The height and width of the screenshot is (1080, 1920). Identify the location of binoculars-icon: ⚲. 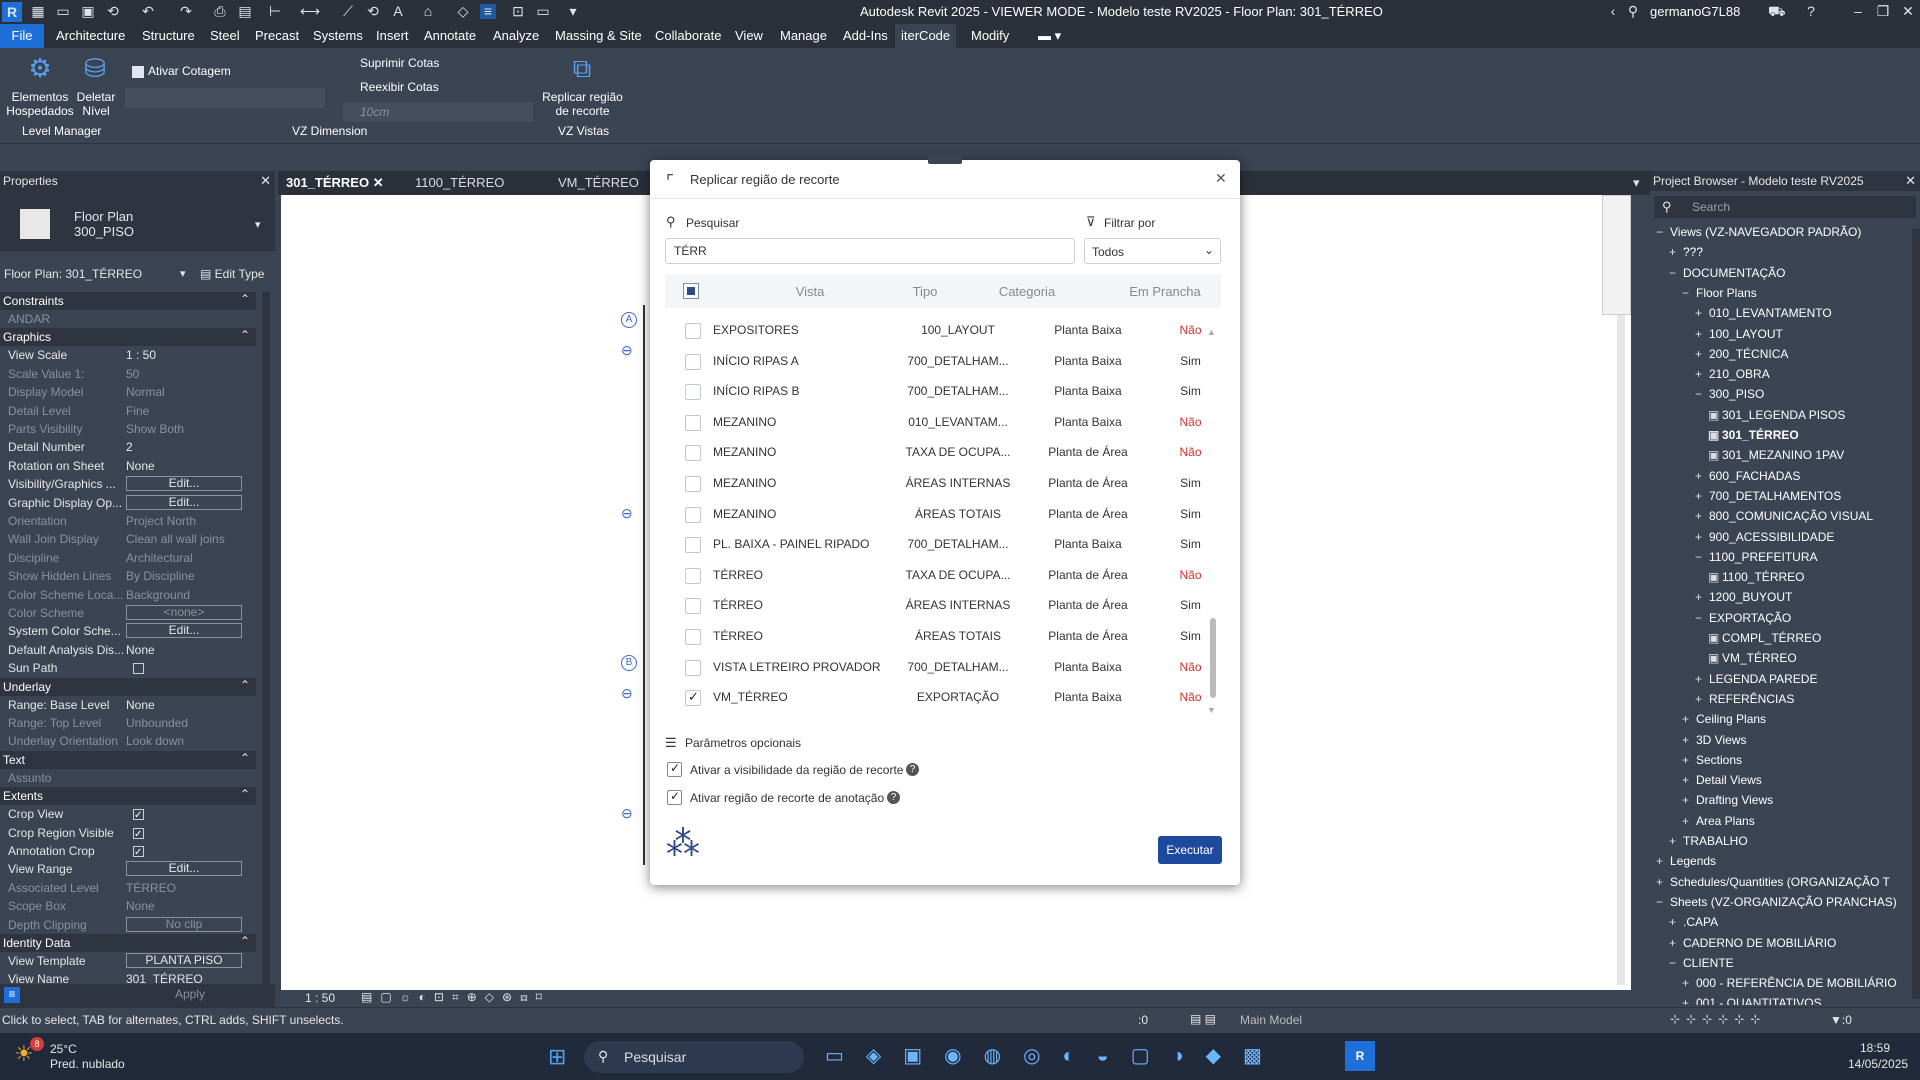
(1633, 11).